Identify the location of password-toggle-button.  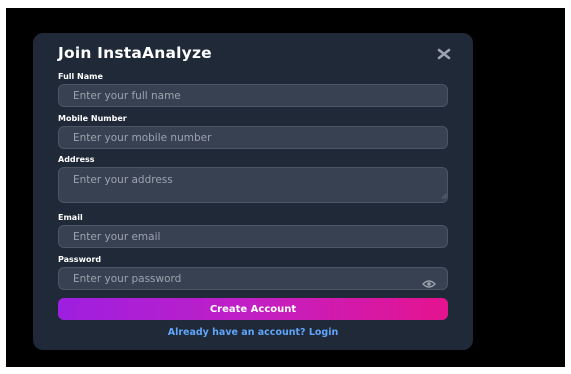
(429, 281).